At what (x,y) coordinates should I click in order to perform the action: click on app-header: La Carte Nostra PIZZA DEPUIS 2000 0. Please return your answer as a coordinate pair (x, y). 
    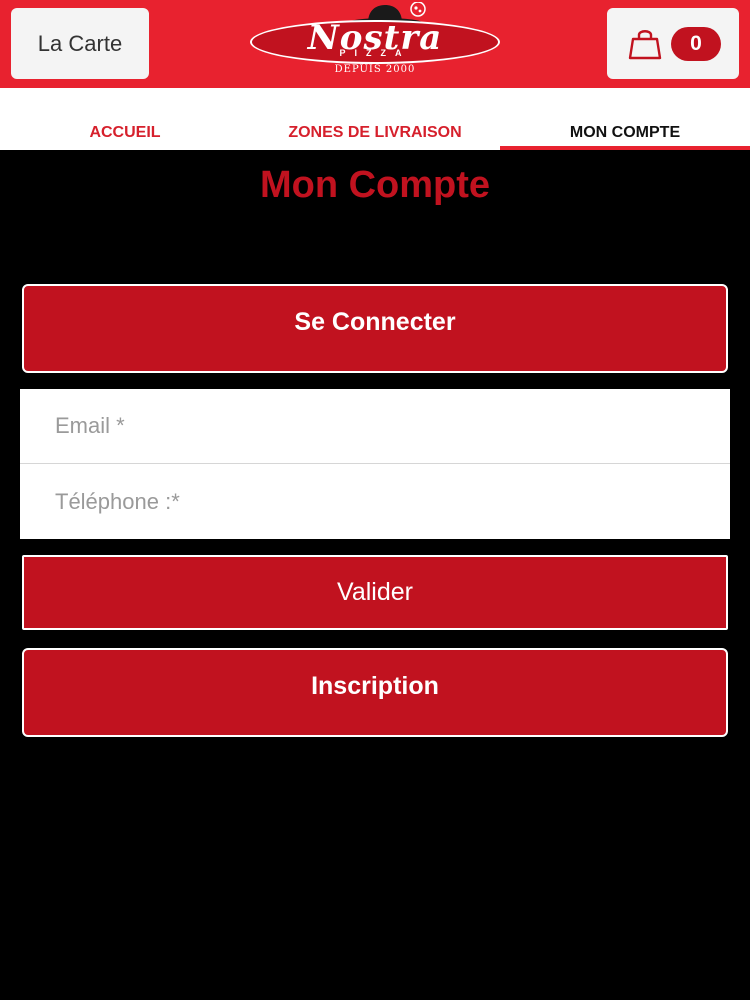
    Looking at the image, I should click on (375, 44).